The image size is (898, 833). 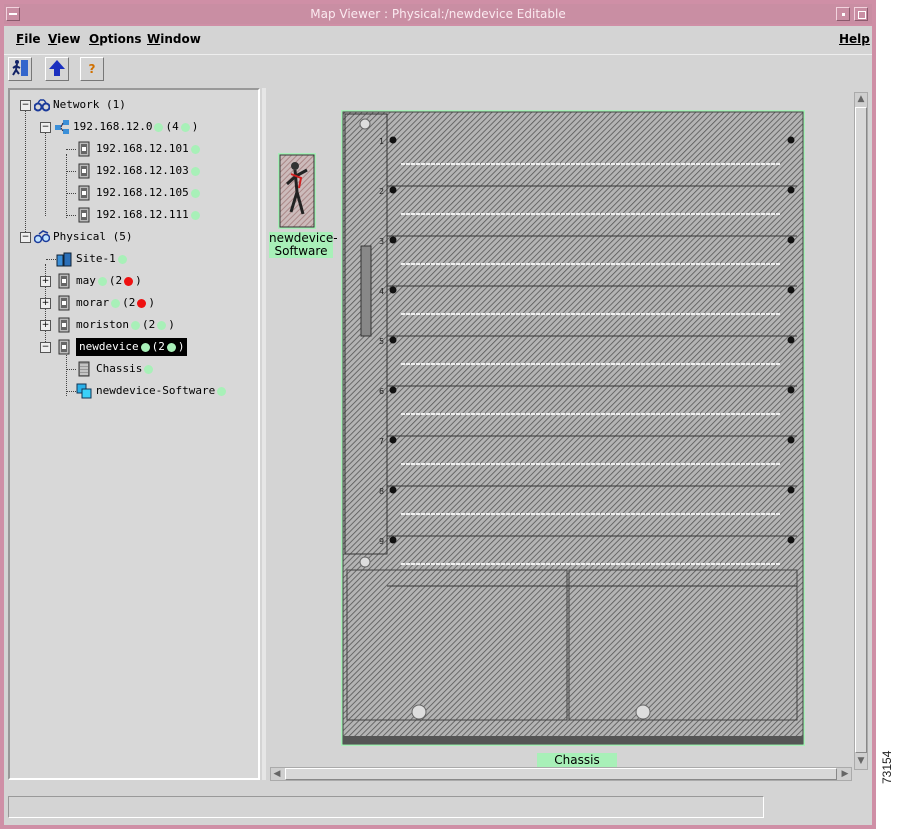 What do you see at coordinates (142, 214) in the screenshot?
I see `host-label: 192.168.12.111` at bounding box center [142, 214].